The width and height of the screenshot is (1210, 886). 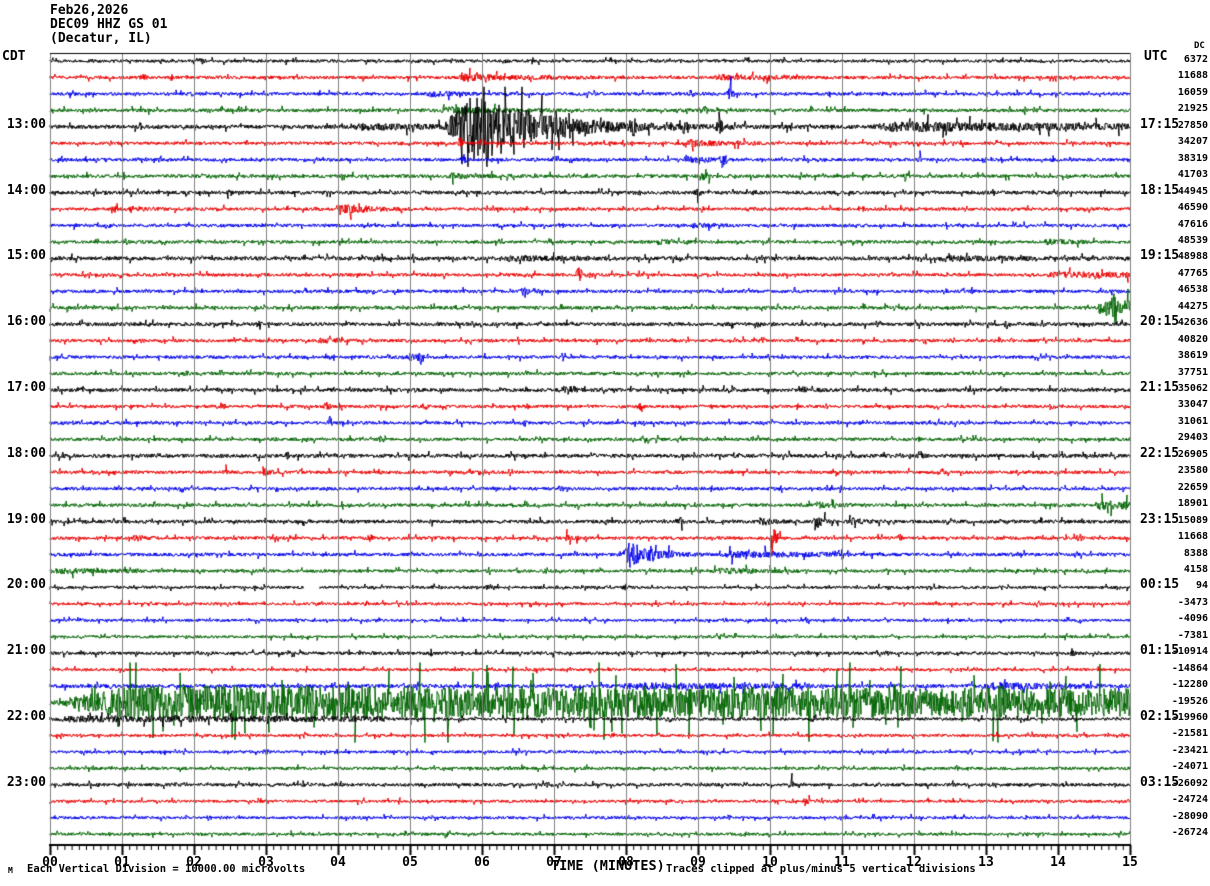 I want to click on dc-offset-value: 48988, so click(x=1192, y=257).